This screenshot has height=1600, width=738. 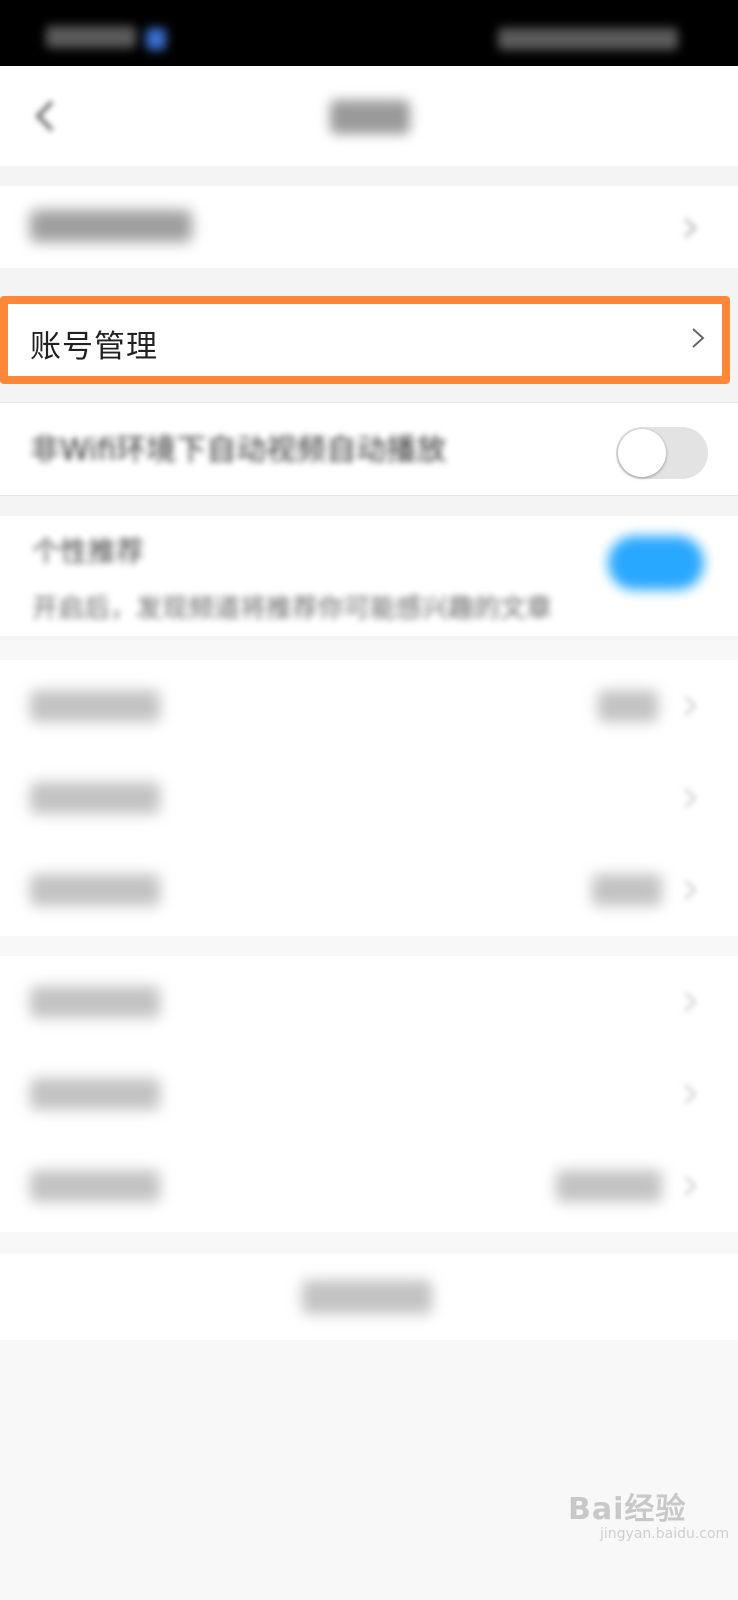 I want to click on personal-recommend-toggle, so click(x=656, y=563).